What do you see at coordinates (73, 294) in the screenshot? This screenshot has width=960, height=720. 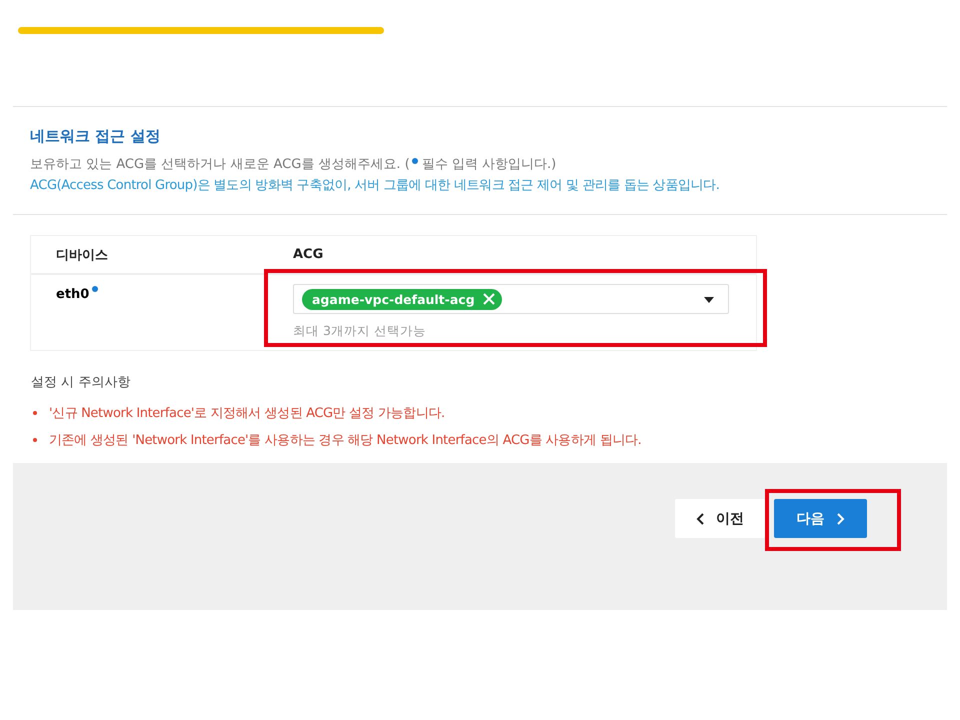 I see `device-name: eth0` at bounding box center [73, 294].